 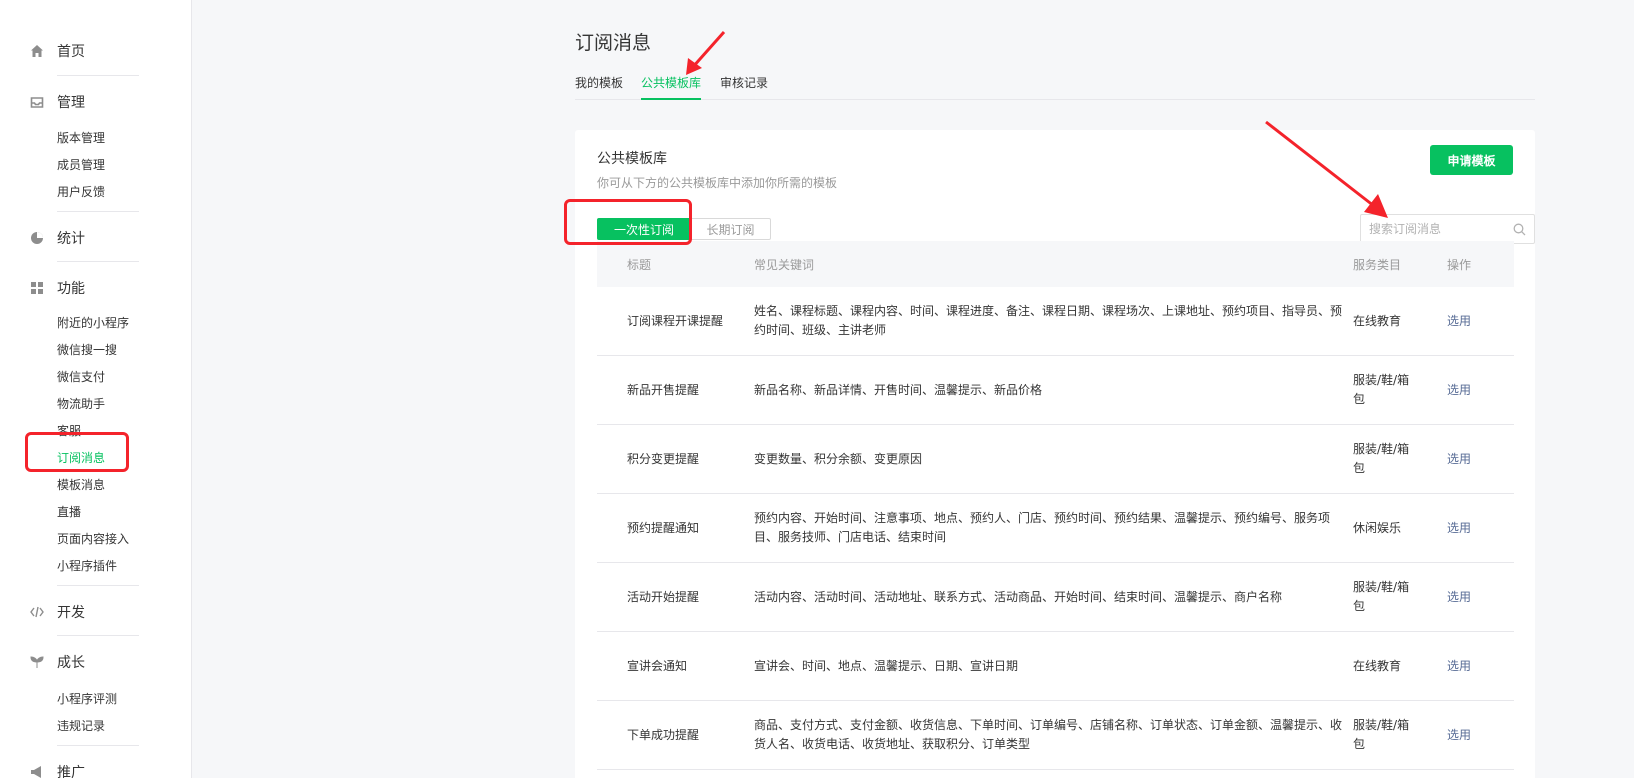 What do you see at coordinates (706, 53) in the screenshot?
I see `annotation-arrow-tab` at bounding box center [706, 53].